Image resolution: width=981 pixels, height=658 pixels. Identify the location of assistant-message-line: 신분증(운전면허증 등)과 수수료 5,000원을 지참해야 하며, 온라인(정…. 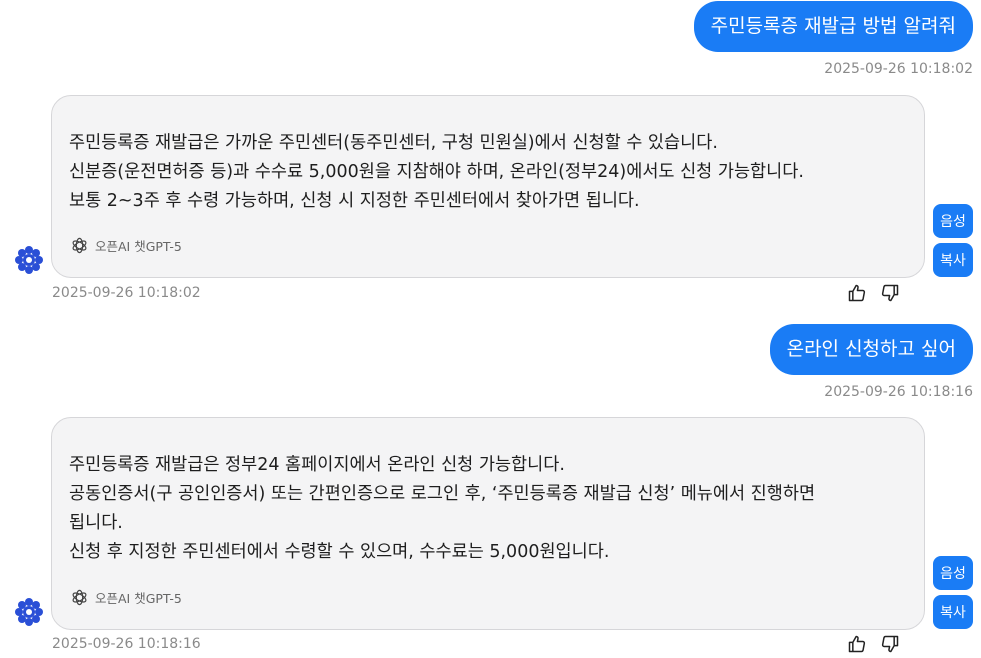
(436, 172).